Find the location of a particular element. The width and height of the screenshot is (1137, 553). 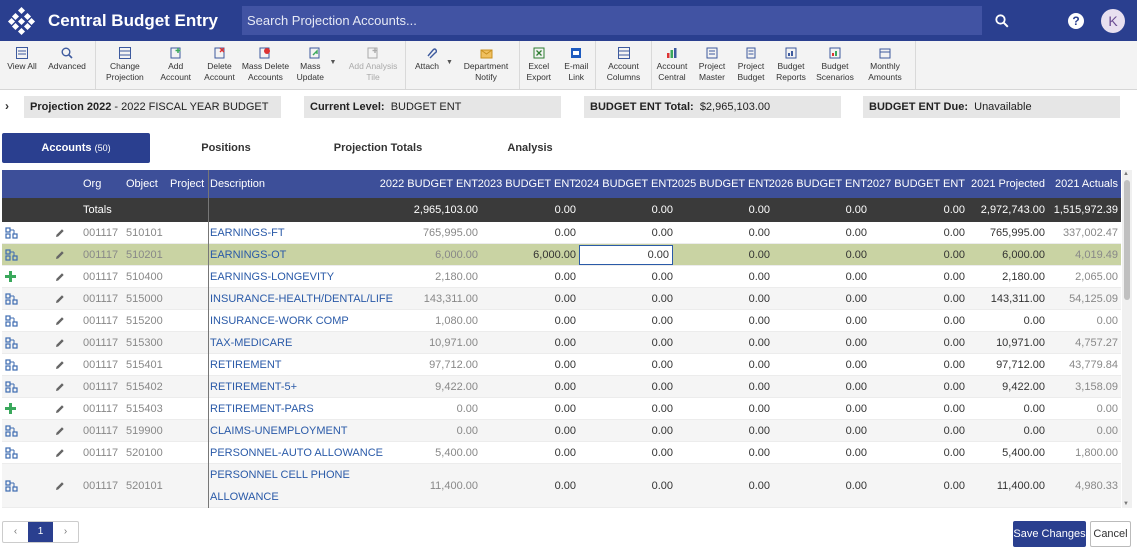

row-c2024-input: 0.00 is located at coordinates (626, 255).